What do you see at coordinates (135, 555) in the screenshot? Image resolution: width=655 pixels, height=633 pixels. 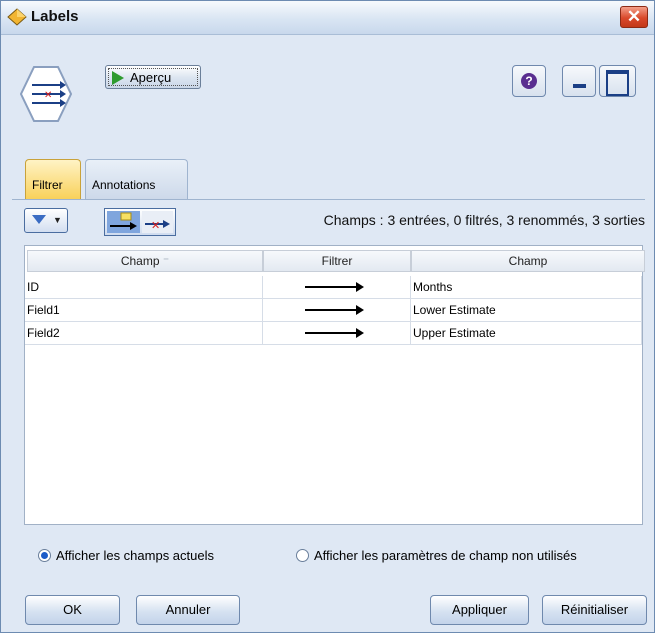 I see `radio-current-label: Afficher les champs actuels` at bounding box center [135, 555].